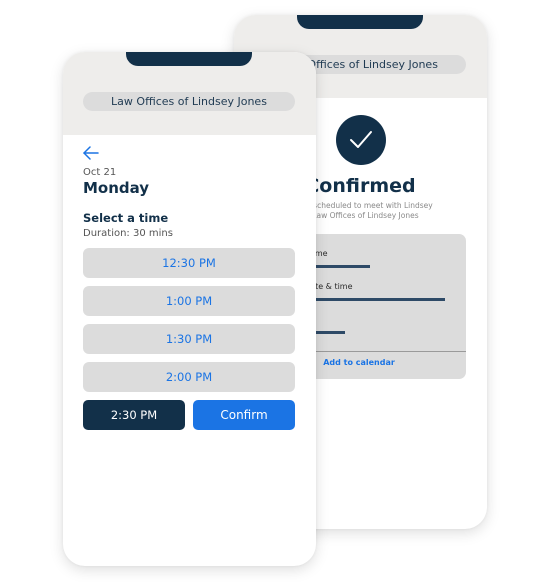 The height and width of the screenshot is (582, 550). Describe the element at coordinates (244, 415) in the screenshot. I see `confirm-button: Confirm` at that location.